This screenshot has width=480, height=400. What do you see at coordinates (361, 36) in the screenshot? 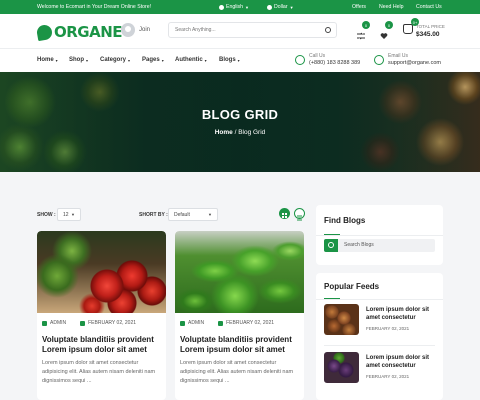
I see `shuffle-icon` at bounding box center [361, 36].